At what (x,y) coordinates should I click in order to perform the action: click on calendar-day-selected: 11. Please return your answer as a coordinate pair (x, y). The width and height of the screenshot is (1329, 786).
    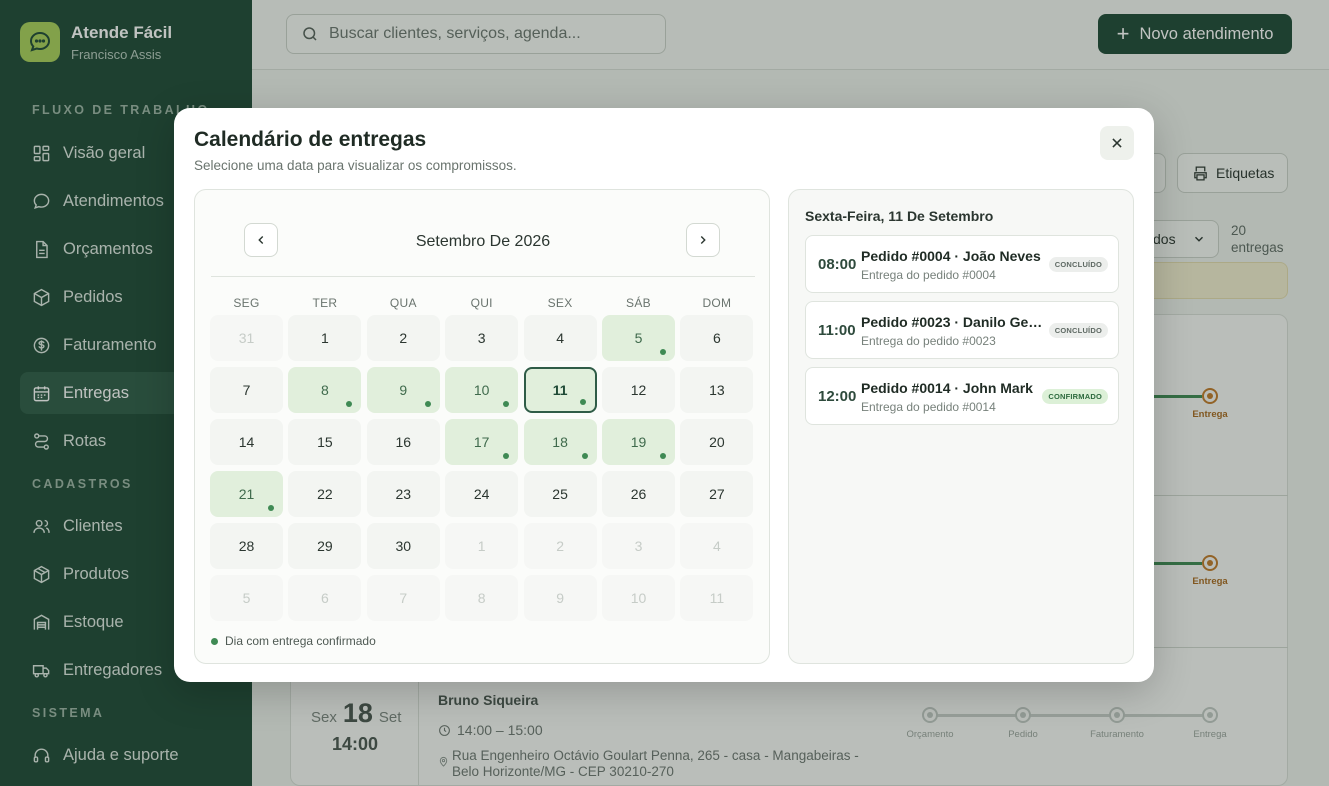
    Looking at the image, I should click on (560, 390).